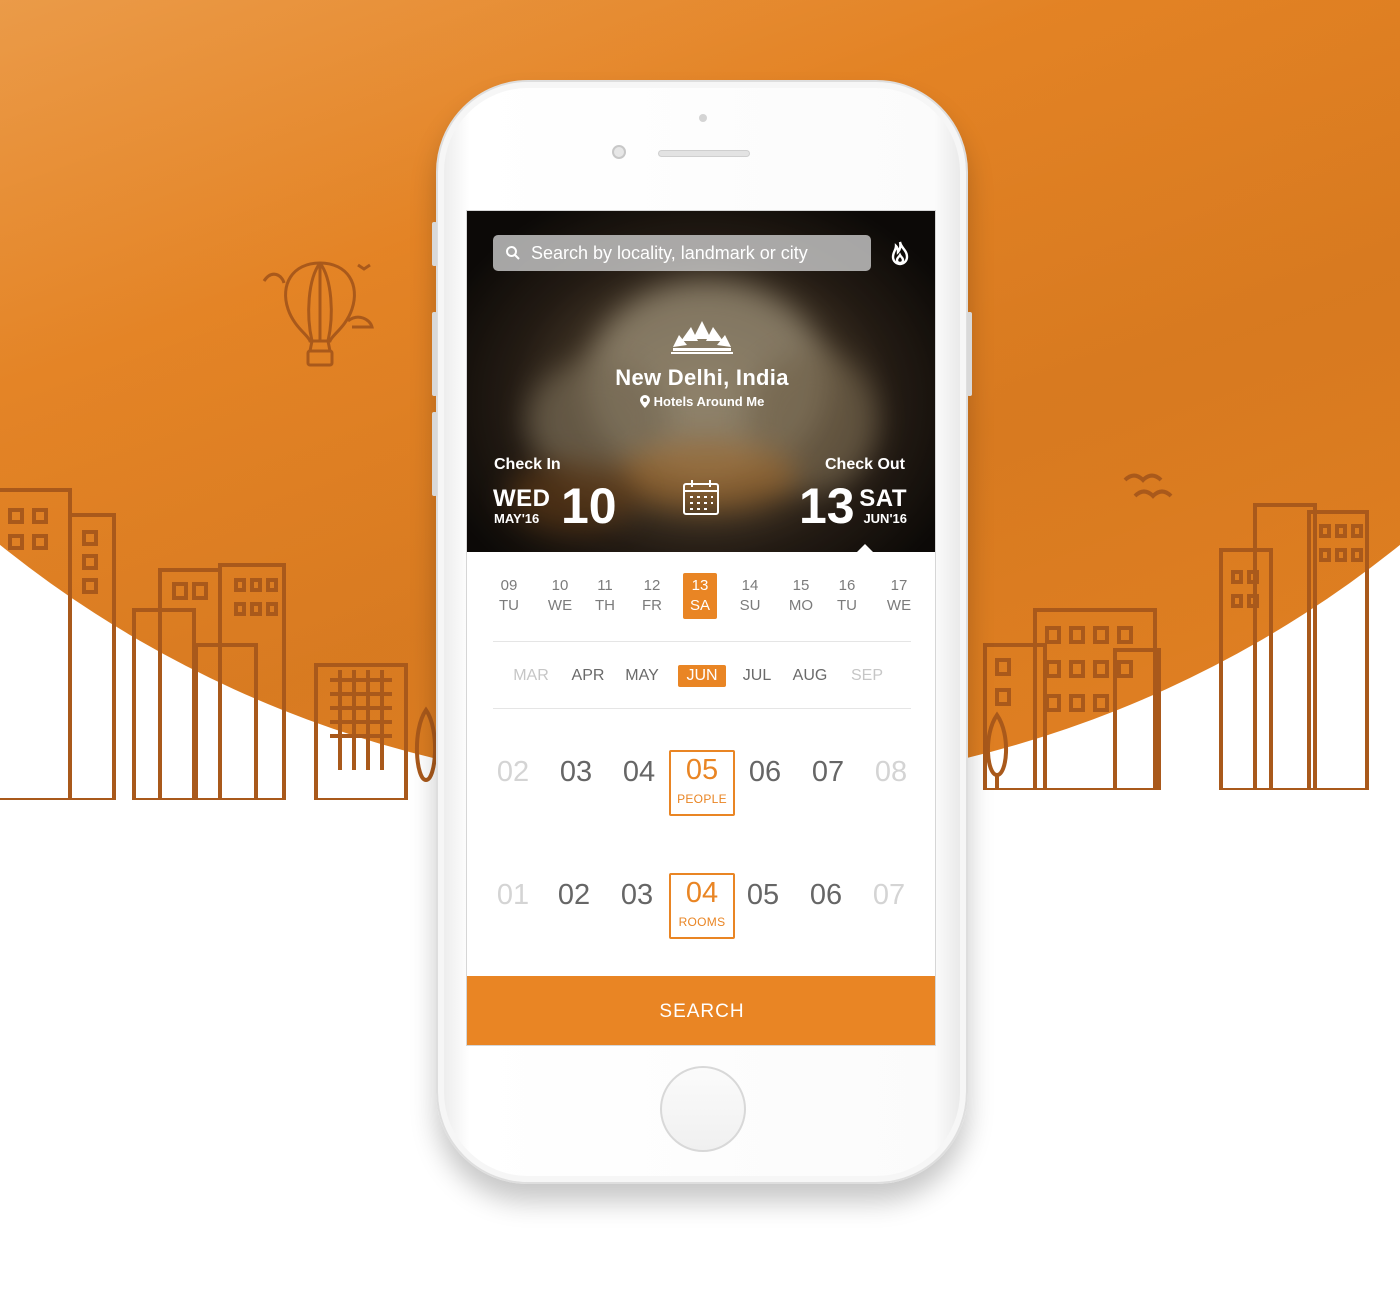 The height and width of the screenshot is (1304, 1400). What do you see at coordinates (702, 922) in the screenshot?
I see `rooms-label: ROOMS` at bounding box center [702, 922].